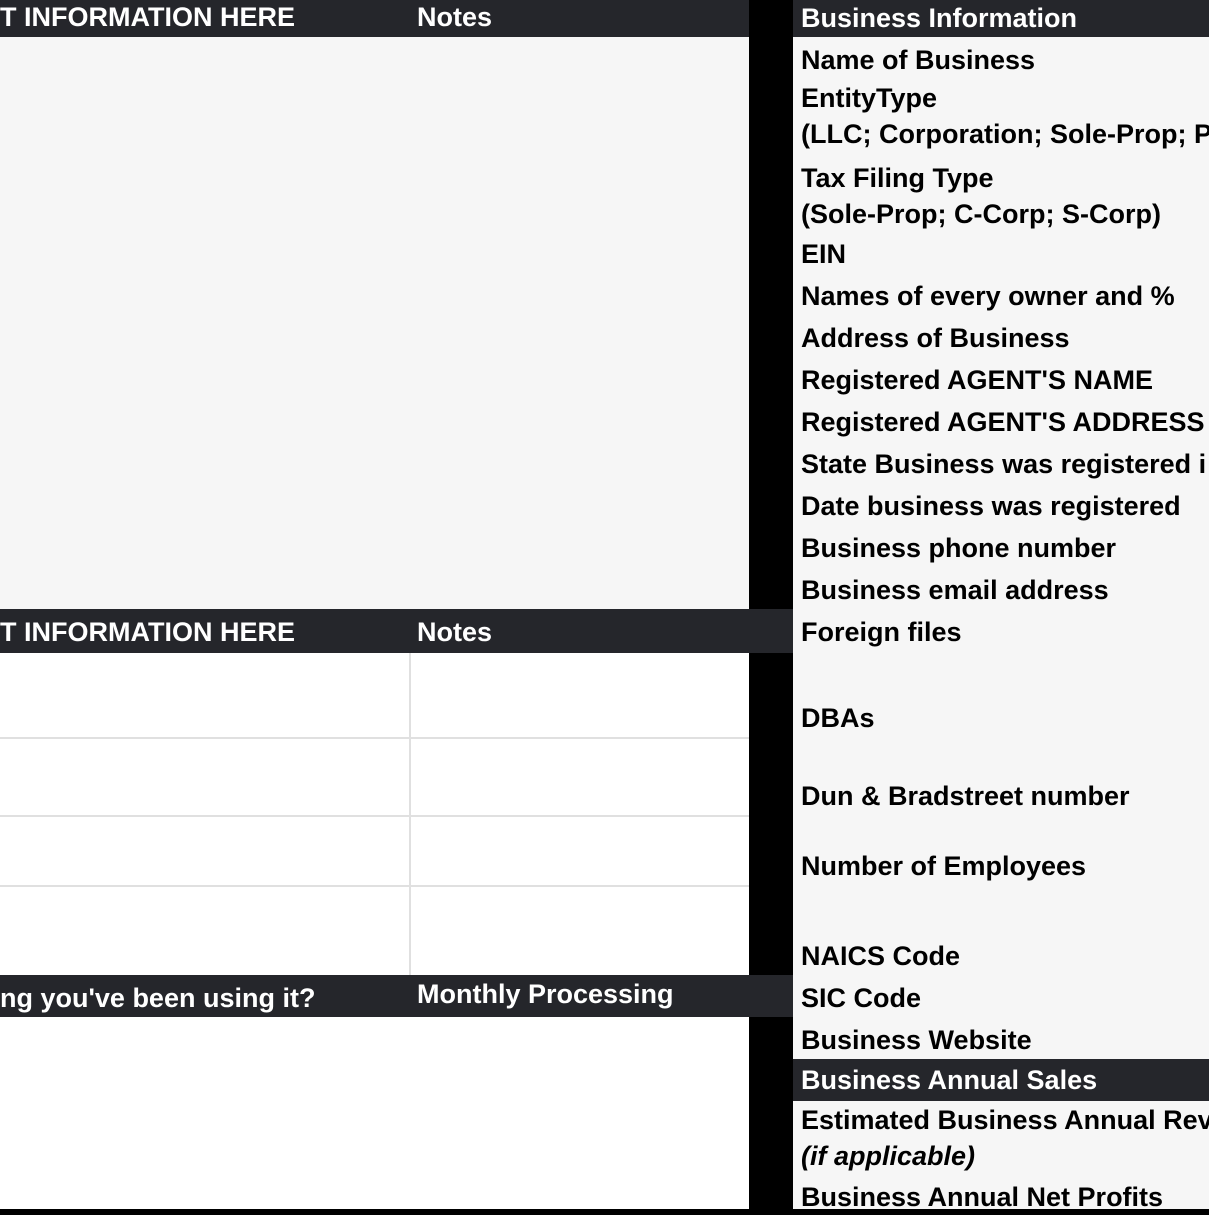 The width and height of the screenshot is (1209, 1215). Describe the element at coordinates (881, 956) in the screenshot. I see `field-label: NAICS Code` at that location.